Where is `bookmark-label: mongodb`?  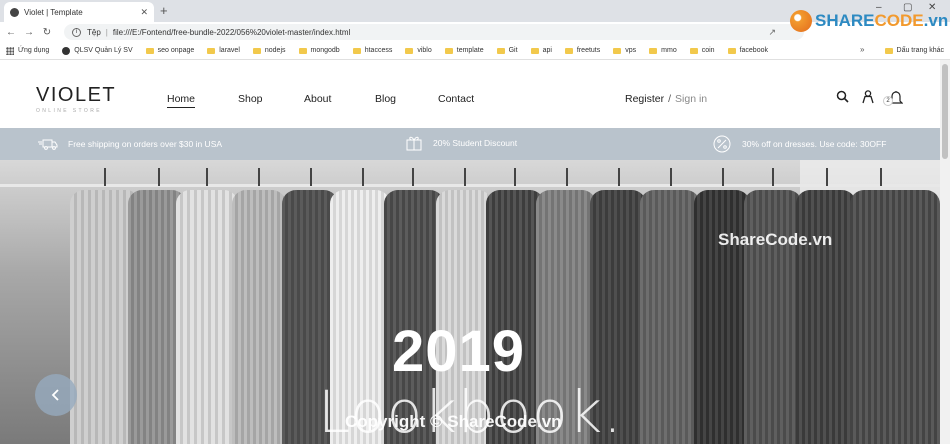
bookmark-label: mongodb is located at coordinates (325, 50).